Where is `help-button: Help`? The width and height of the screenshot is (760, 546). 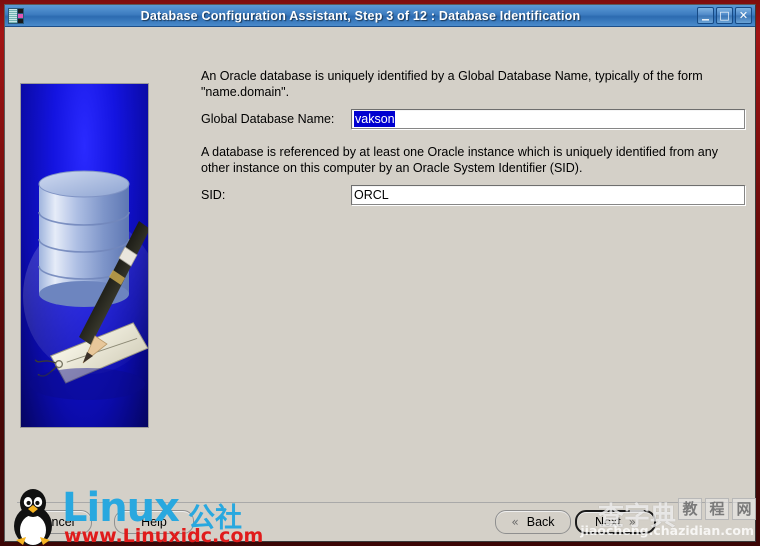
help-button: Help is located at coordinates (154, 522).